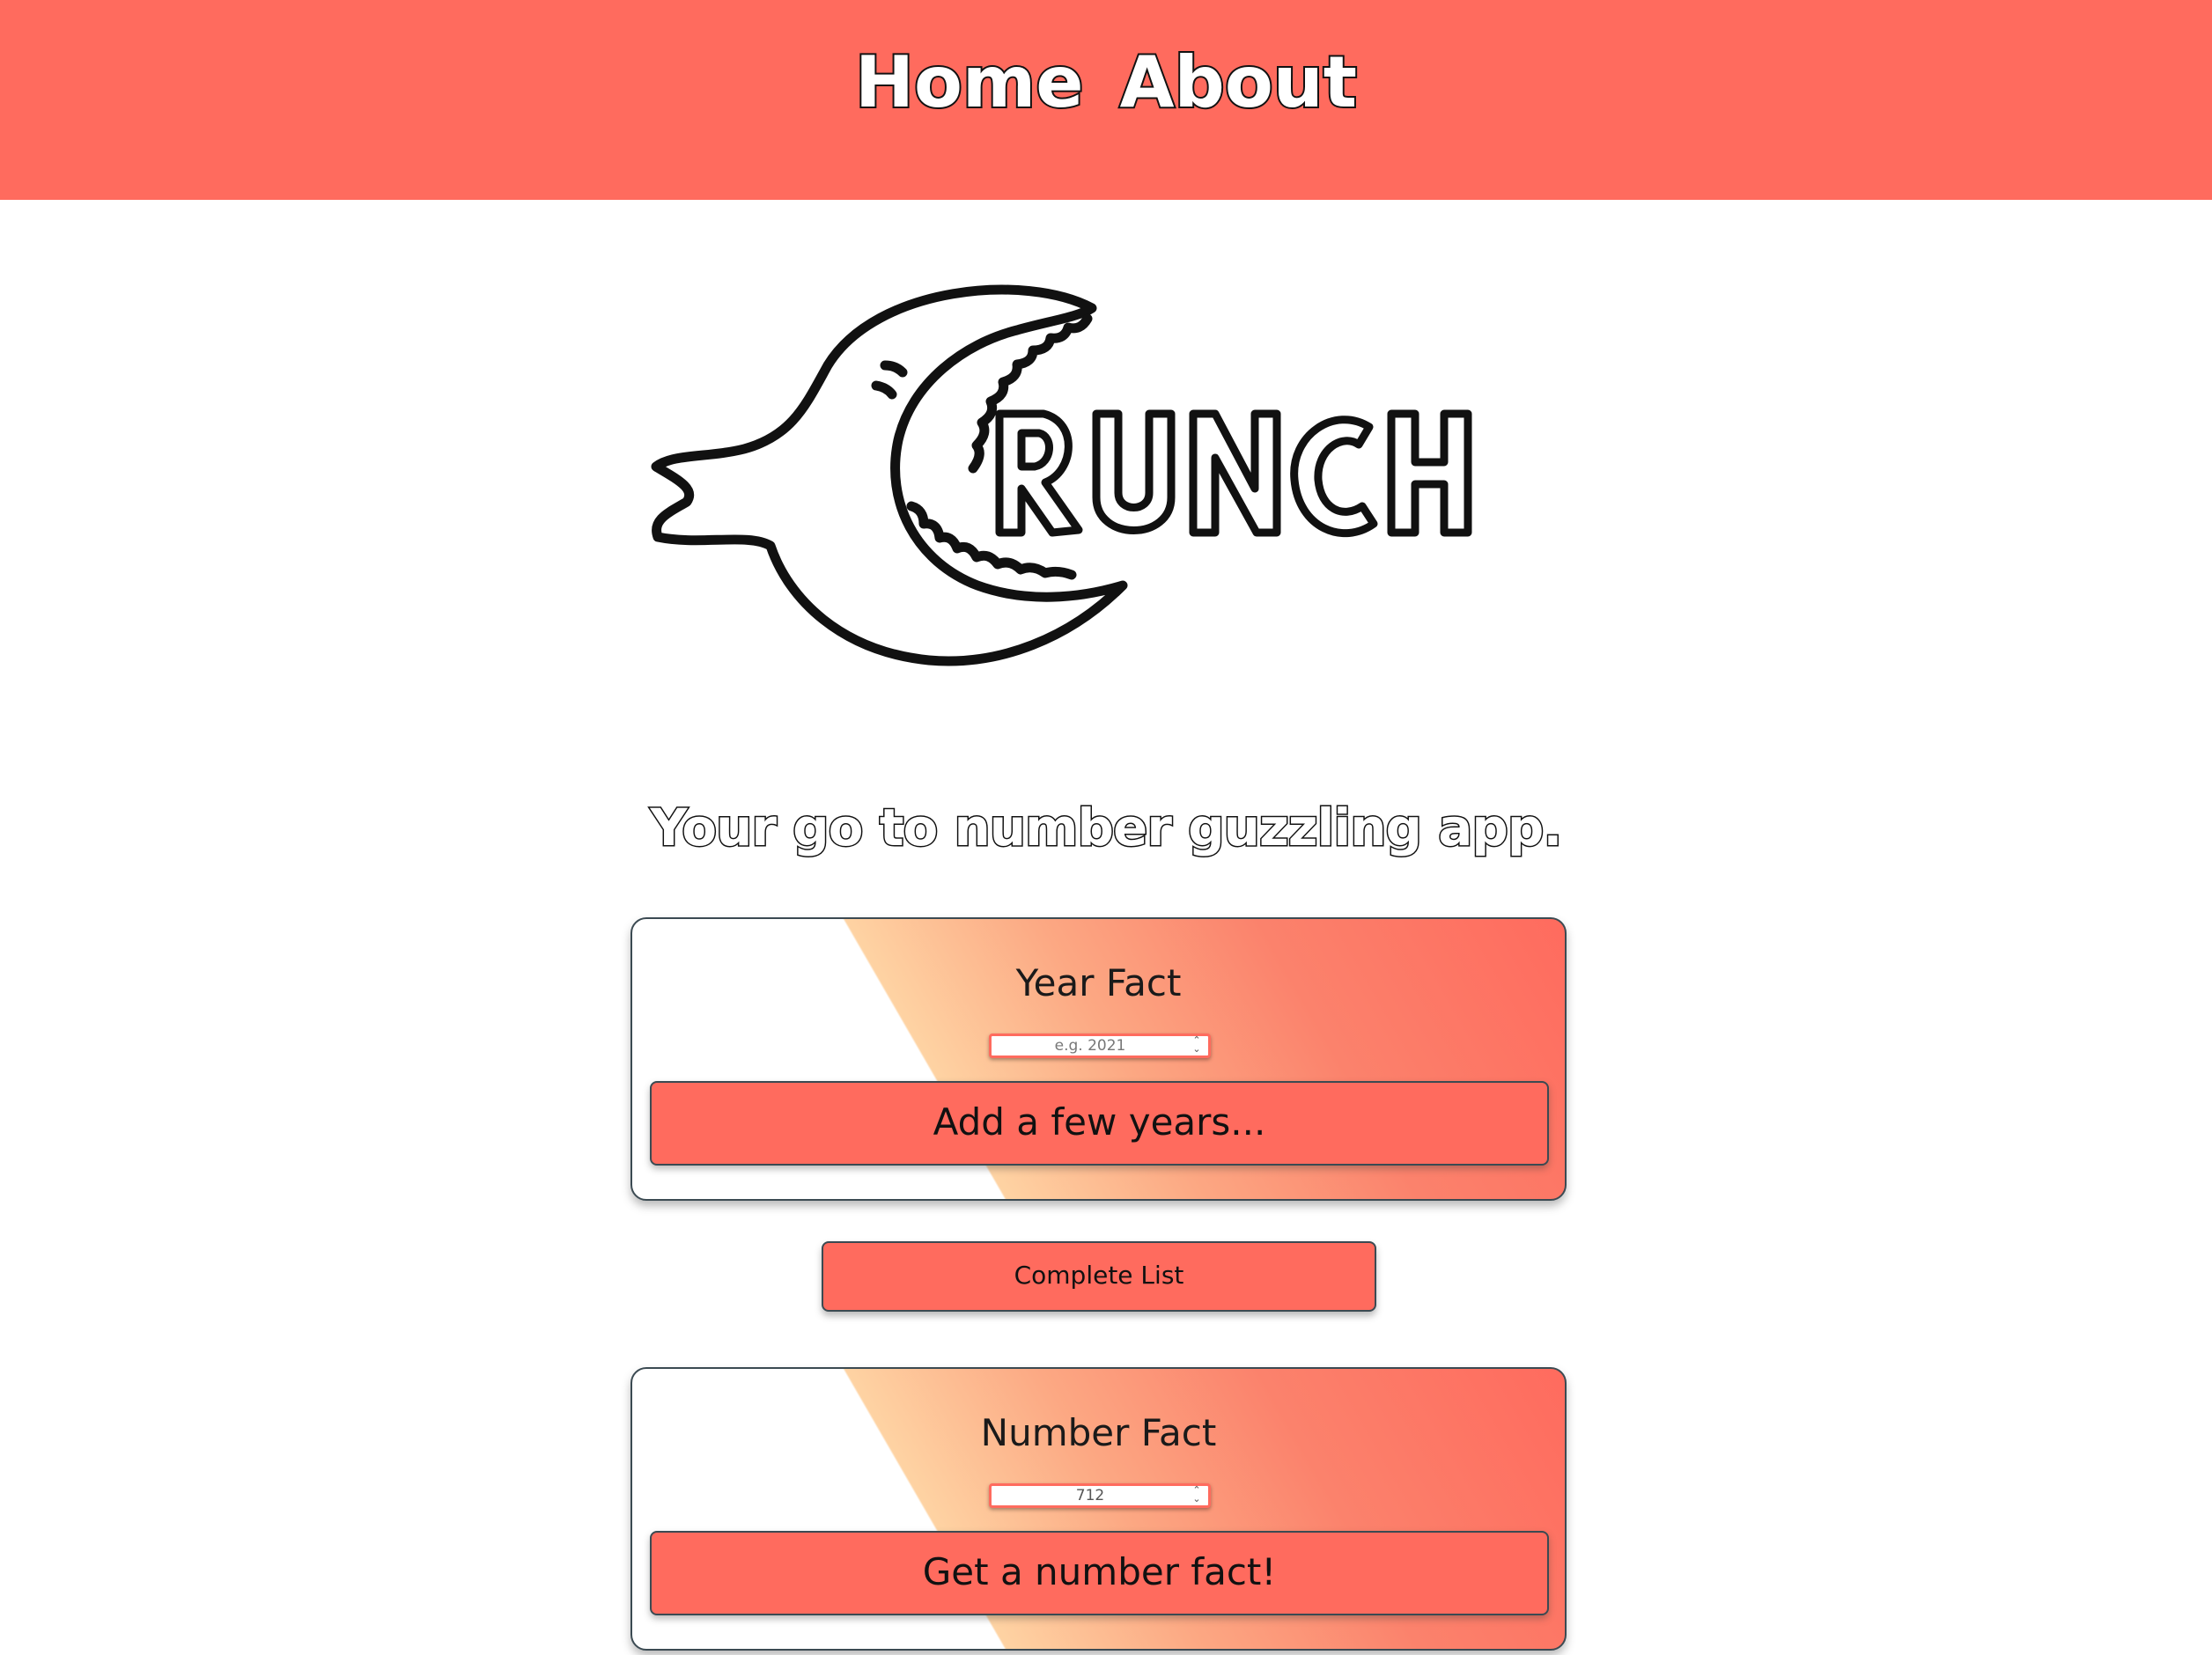 This screenshot has height=1655, width=2212. Describe the element at coordinates (1098, 1433) in the screenshot. I see `number-fact-title: Number Fact` at that location.